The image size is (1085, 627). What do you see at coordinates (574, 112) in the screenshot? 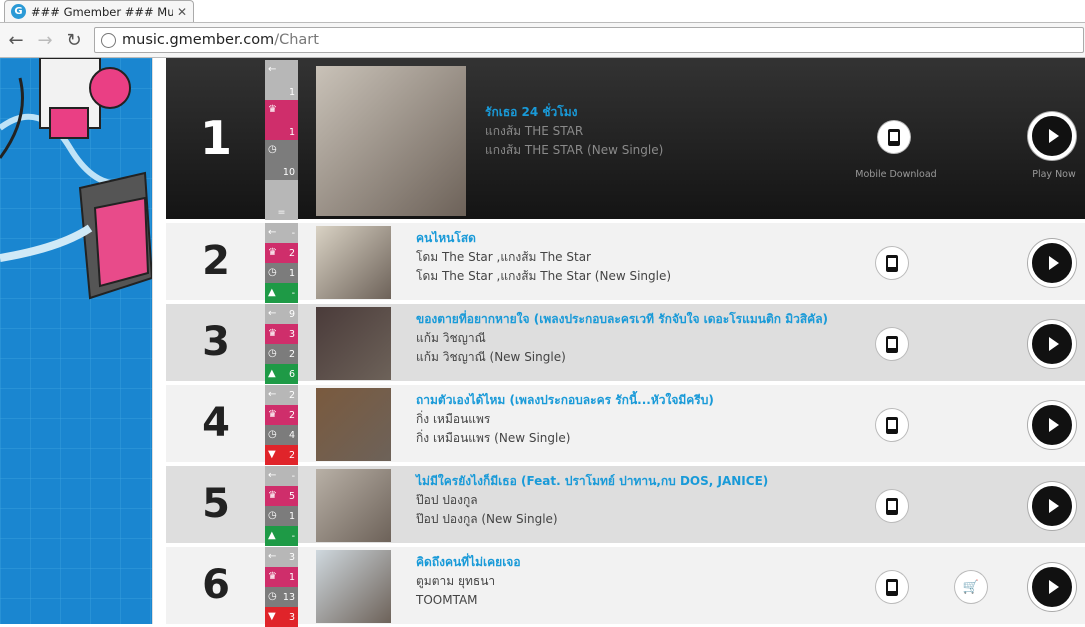
I see `song-title-link: รักเธอ 24 ชั่วโมง` at bounding box center [574, 112].